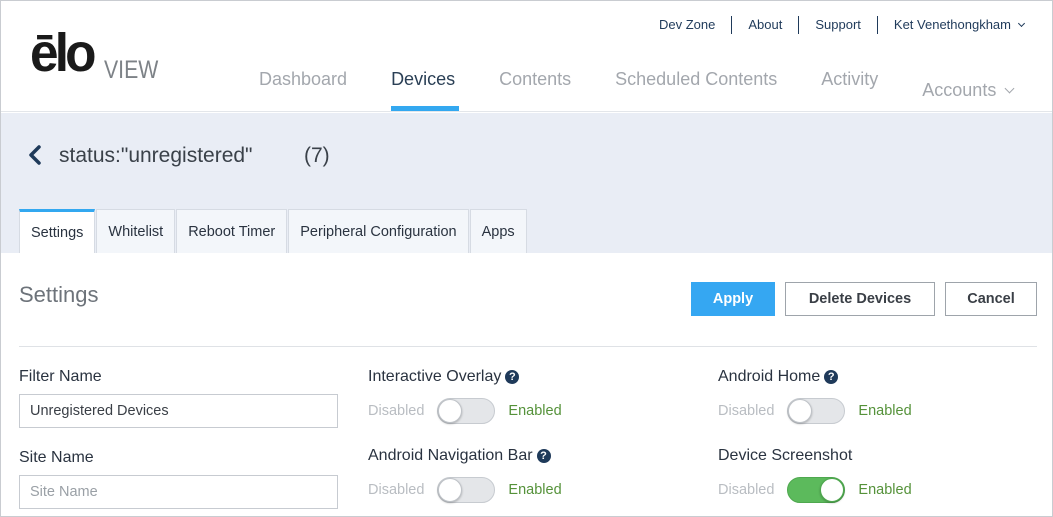 This screenshot has height=517, width=1053. I want to click on device-screenshot-toggle-row: Disabled Enabled, so click(815, 490).